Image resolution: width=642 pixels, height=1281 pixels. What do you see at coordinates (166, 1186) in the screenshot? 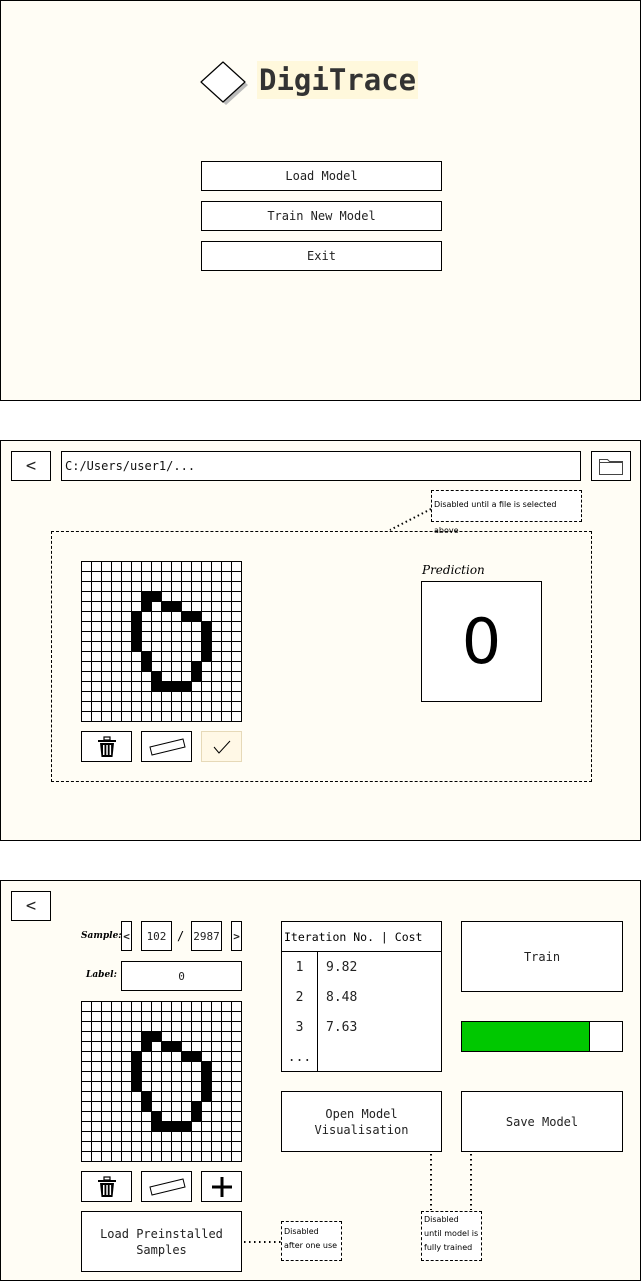
I see `eraser-button` at bounding box center [166, 1186].